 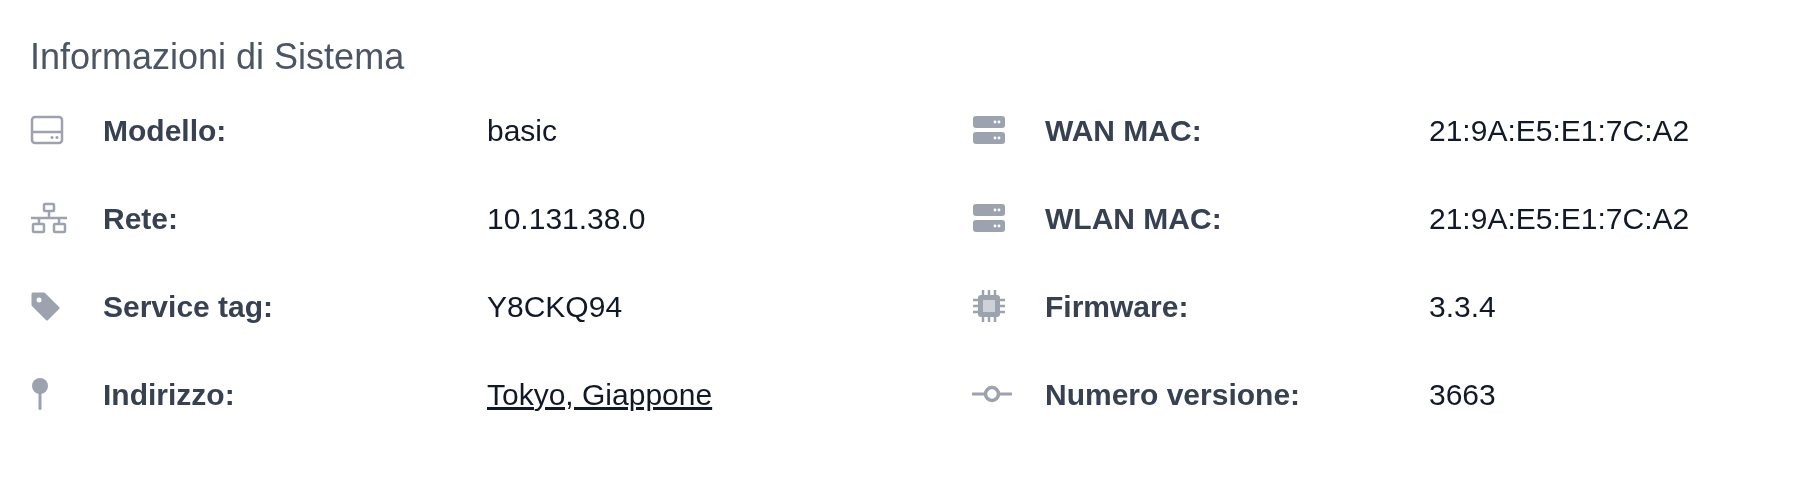 What do you see at coordinates (1124, 130) in the screenshot?
I see `field-label: WAN MAC:` at bounding box center [1124, 130].